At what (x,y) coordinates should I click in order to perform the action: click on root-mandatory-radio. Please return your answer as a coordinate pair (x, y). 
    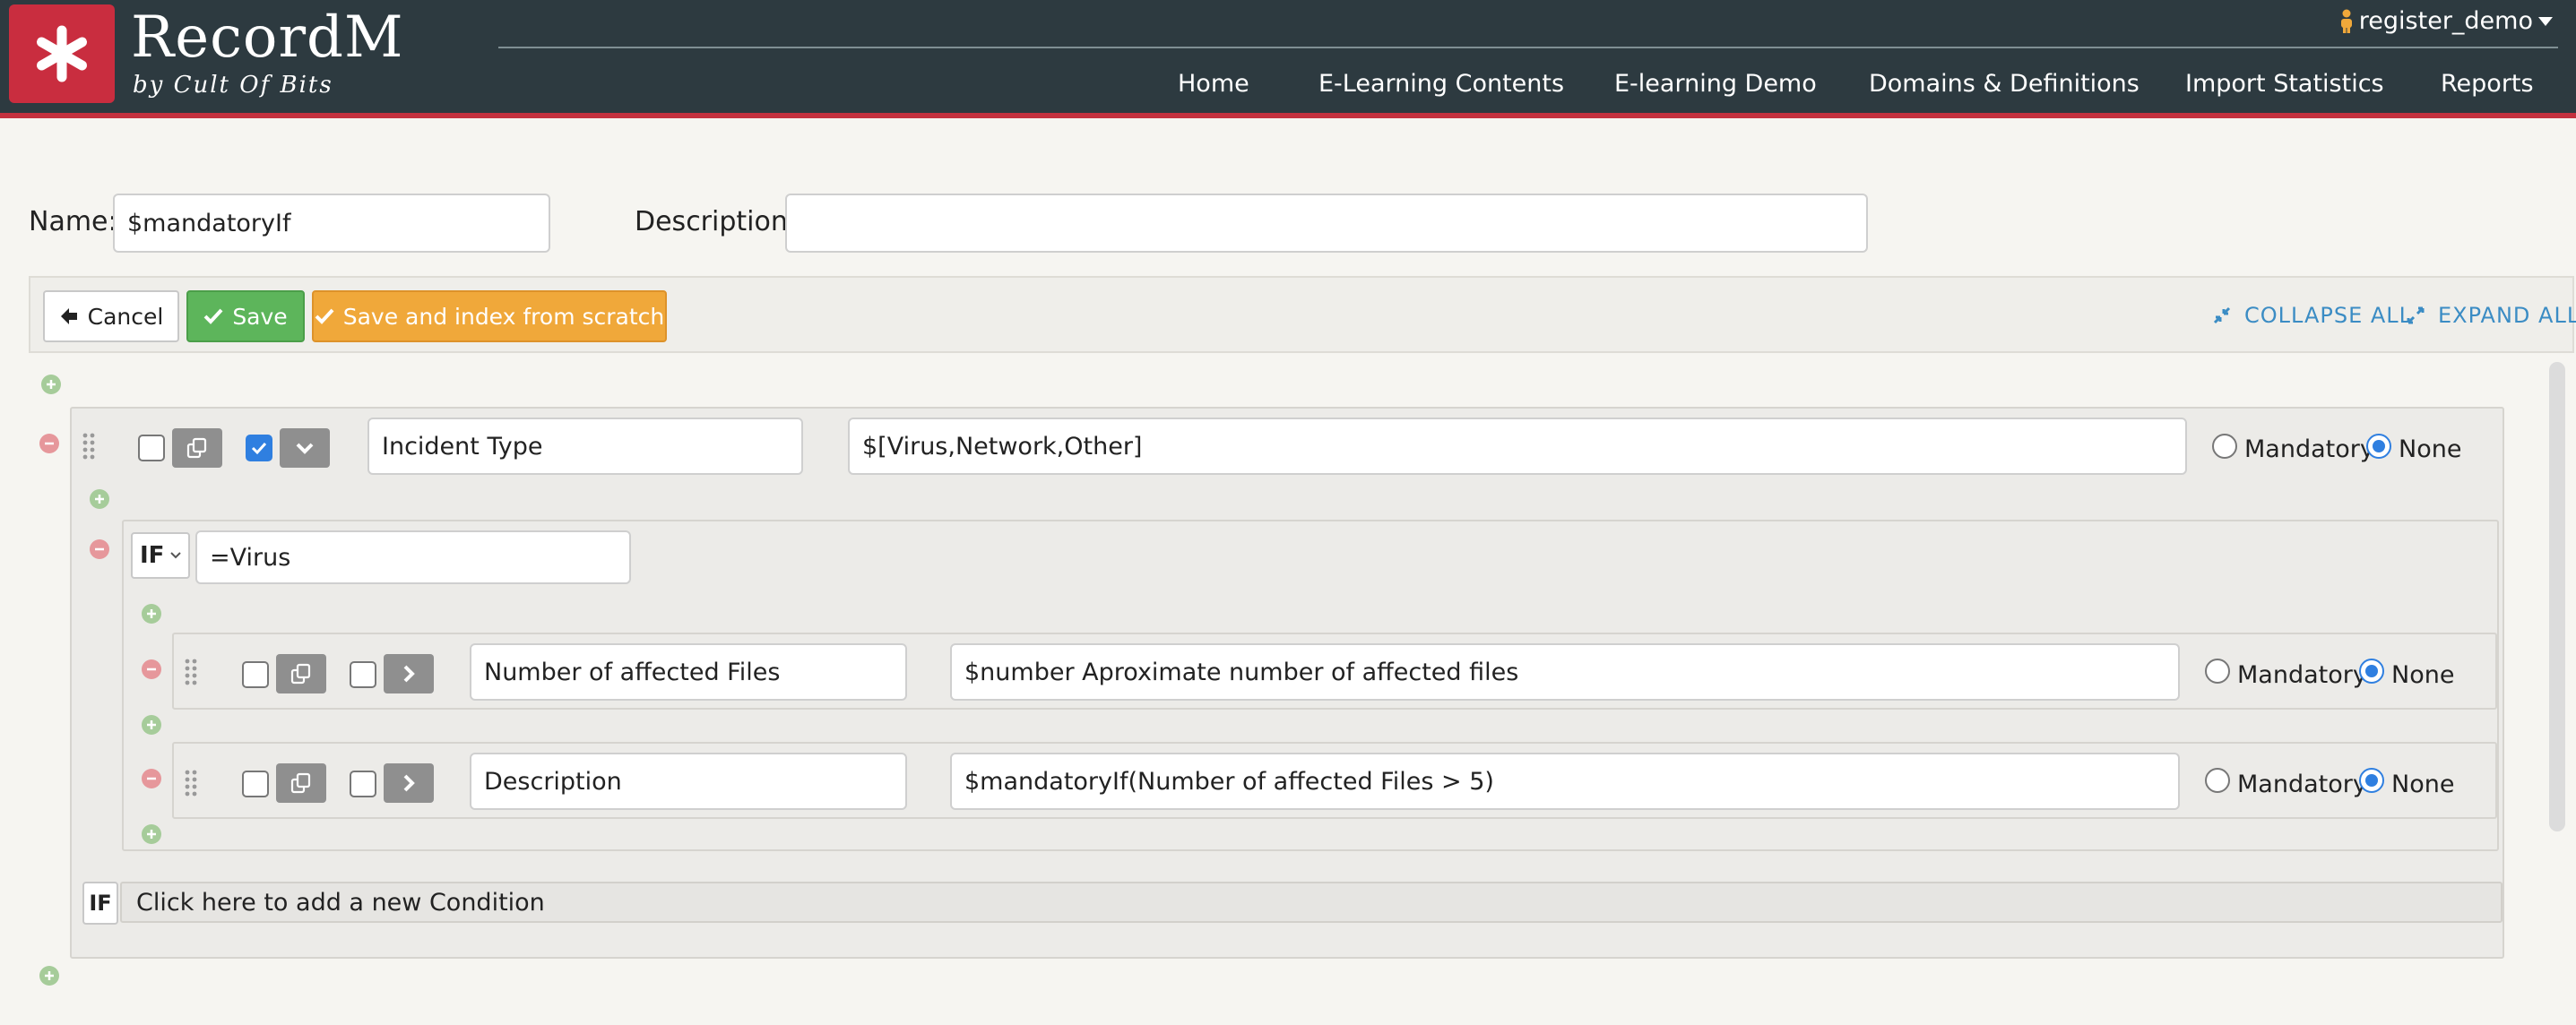
    Looking at the image, I should click on (2224, 446).